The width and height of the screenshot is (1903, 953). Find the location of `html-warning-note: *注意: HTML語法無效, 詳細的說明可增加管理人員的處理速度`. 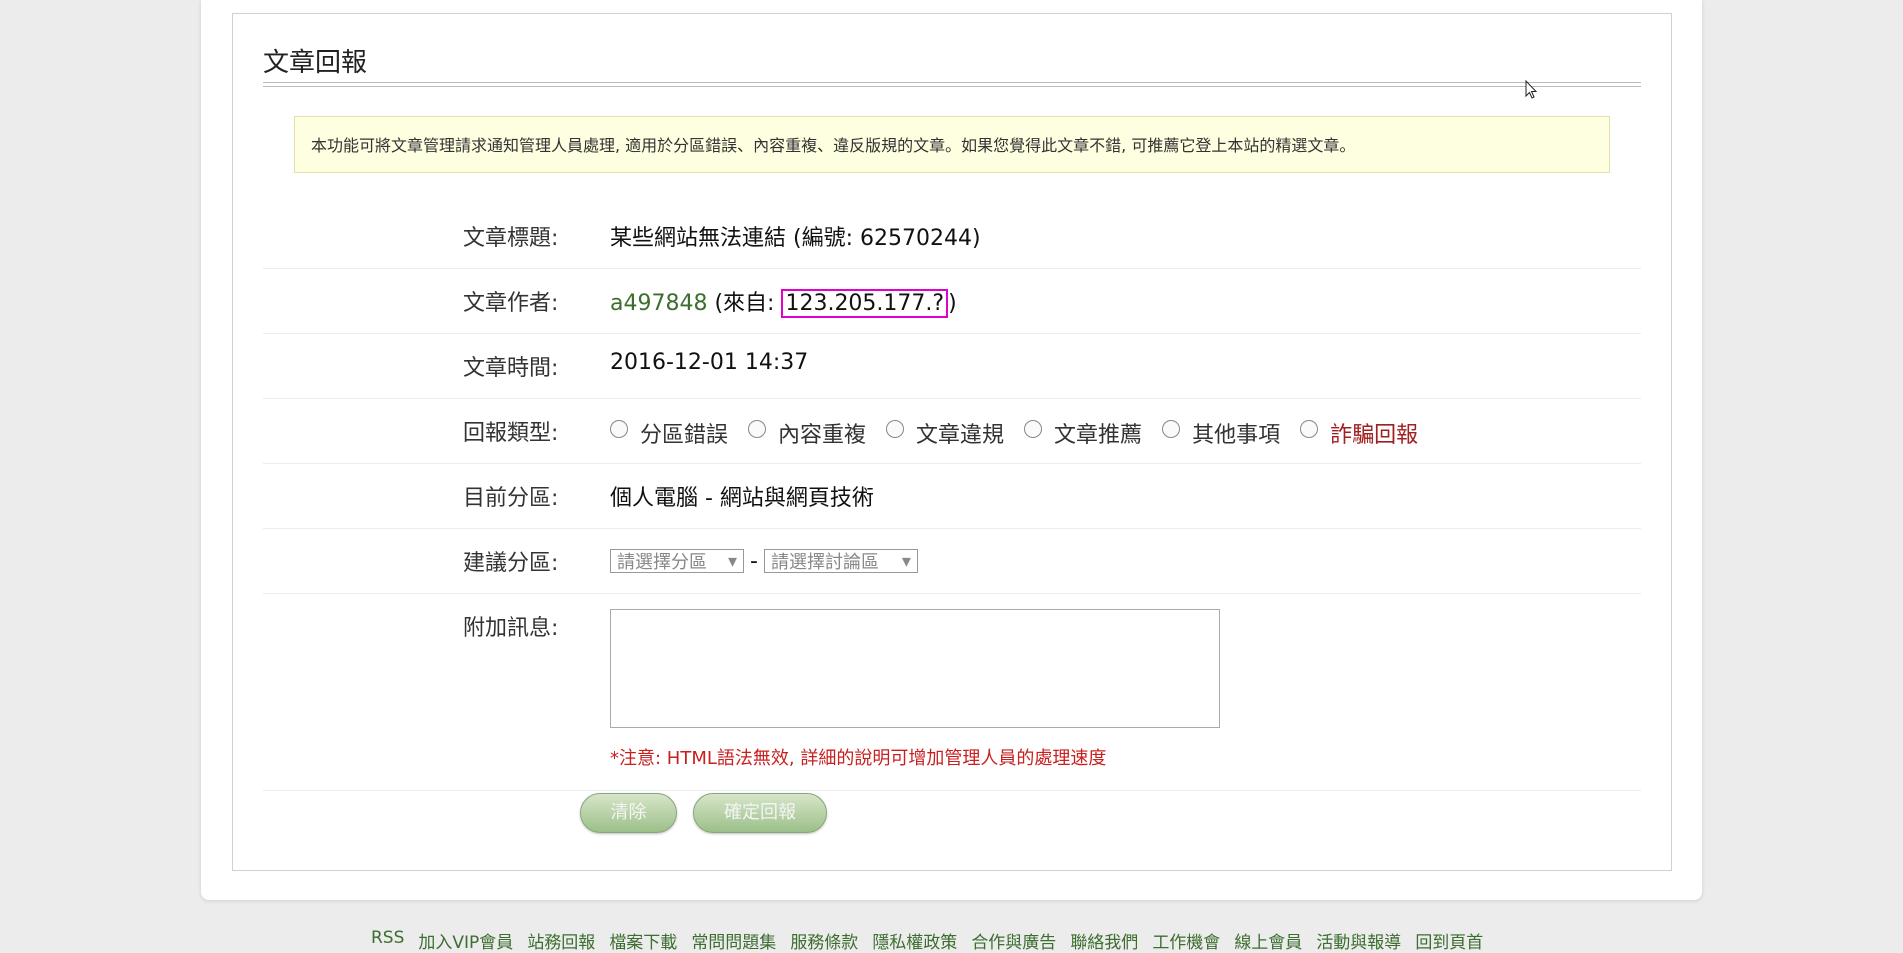

html-warning-note: *注意: HTML語法無效, 詳細的說明可增加管理人員的處理速度 is located at coordinates (858, 758).